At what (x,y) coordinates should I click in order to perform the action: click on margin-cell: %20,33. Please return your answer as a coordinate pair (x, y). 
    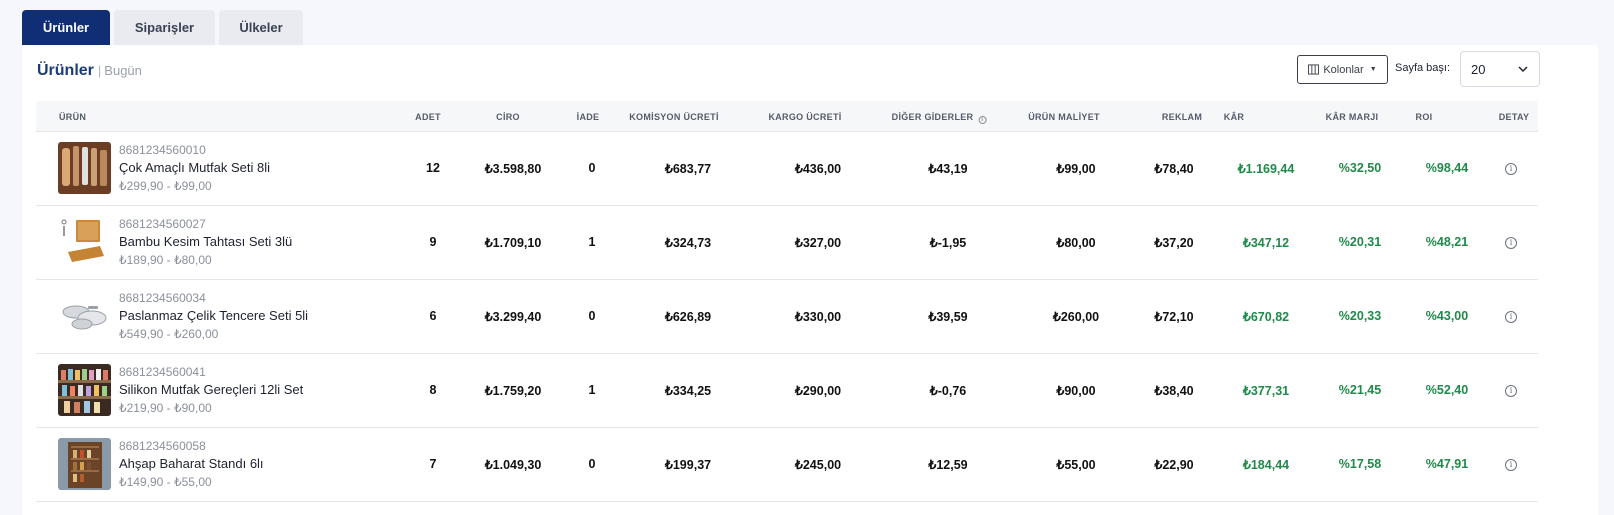
    Looking at the image, I should click on (1360, 316).